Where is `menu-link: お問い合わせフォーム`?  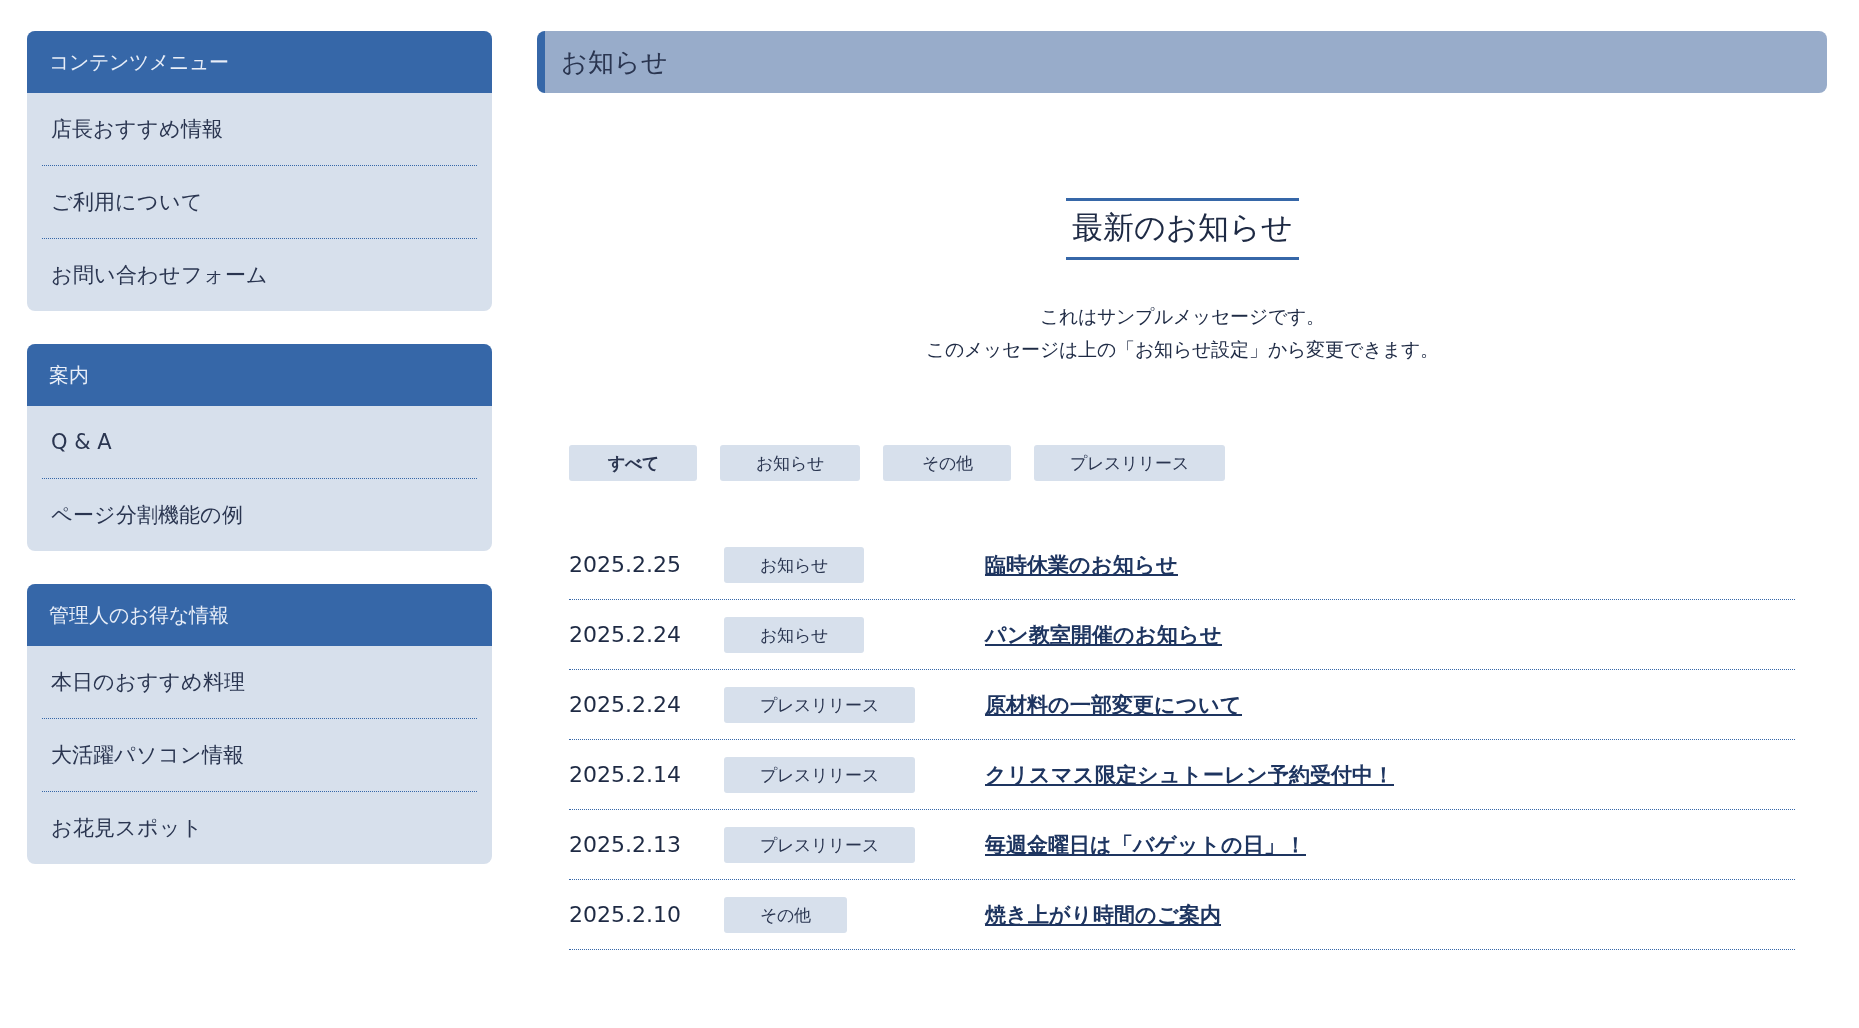 menu-link: お問い合わせフォーム is located at coordinates (259, 274).